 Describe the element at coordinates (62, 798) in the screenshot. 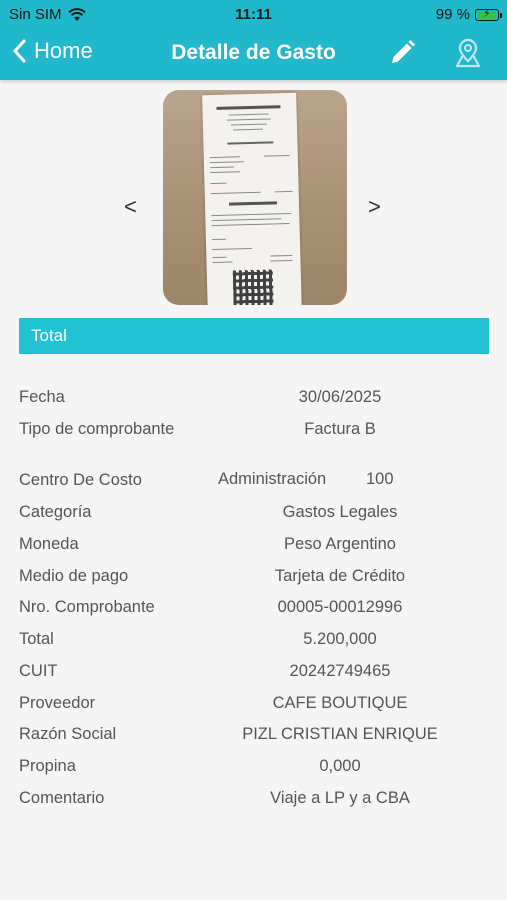

I see `detail-label: Comentario` at that location.